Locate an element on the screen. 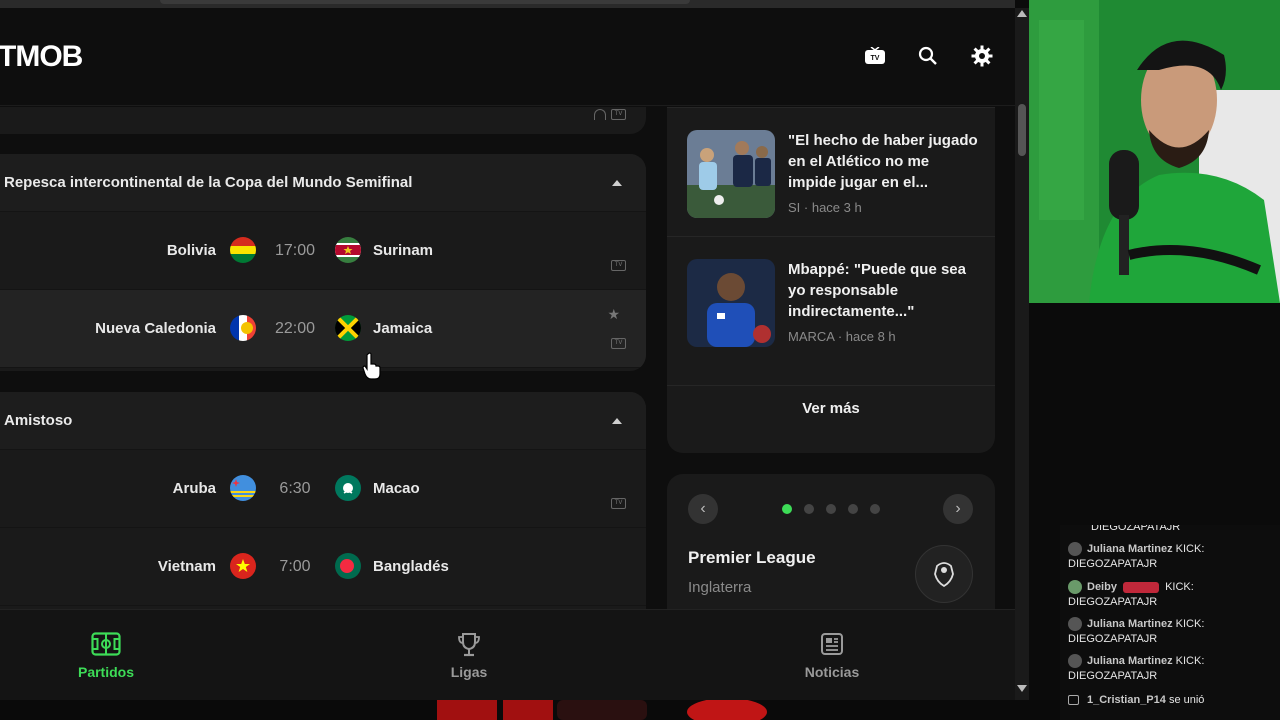 Image resolution: width=1280 pixels, height=720 pixels. match-time: 17:00 is located at coordinates (295, 250).